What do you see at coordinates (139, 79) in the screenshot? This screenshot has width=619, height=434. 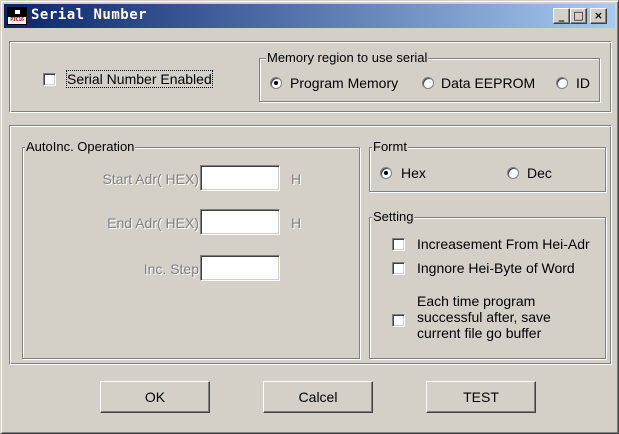 I see `serial-enabled-label: Serial Number Enabled` at bounding box center [139, 79].